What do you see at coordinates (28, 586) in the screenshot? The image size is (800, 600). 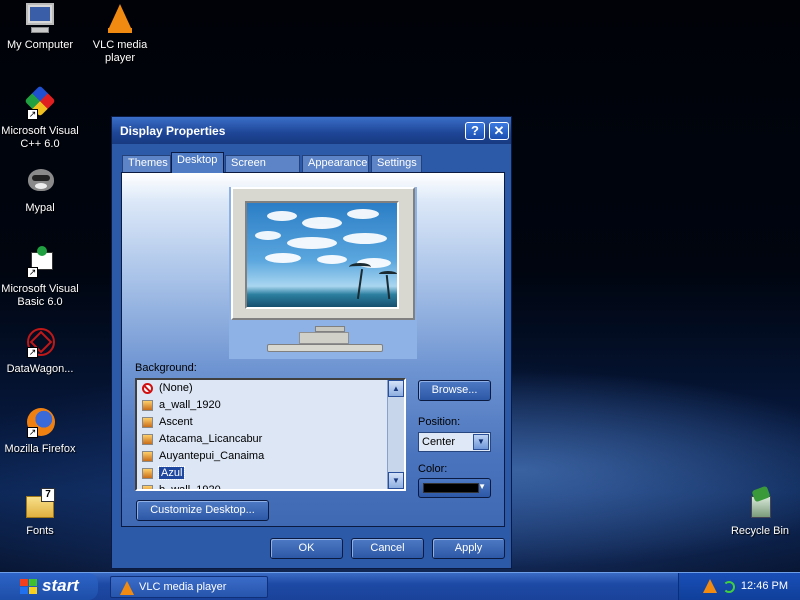 I see `windows-logo-icon` at bounding box center [28, 586].